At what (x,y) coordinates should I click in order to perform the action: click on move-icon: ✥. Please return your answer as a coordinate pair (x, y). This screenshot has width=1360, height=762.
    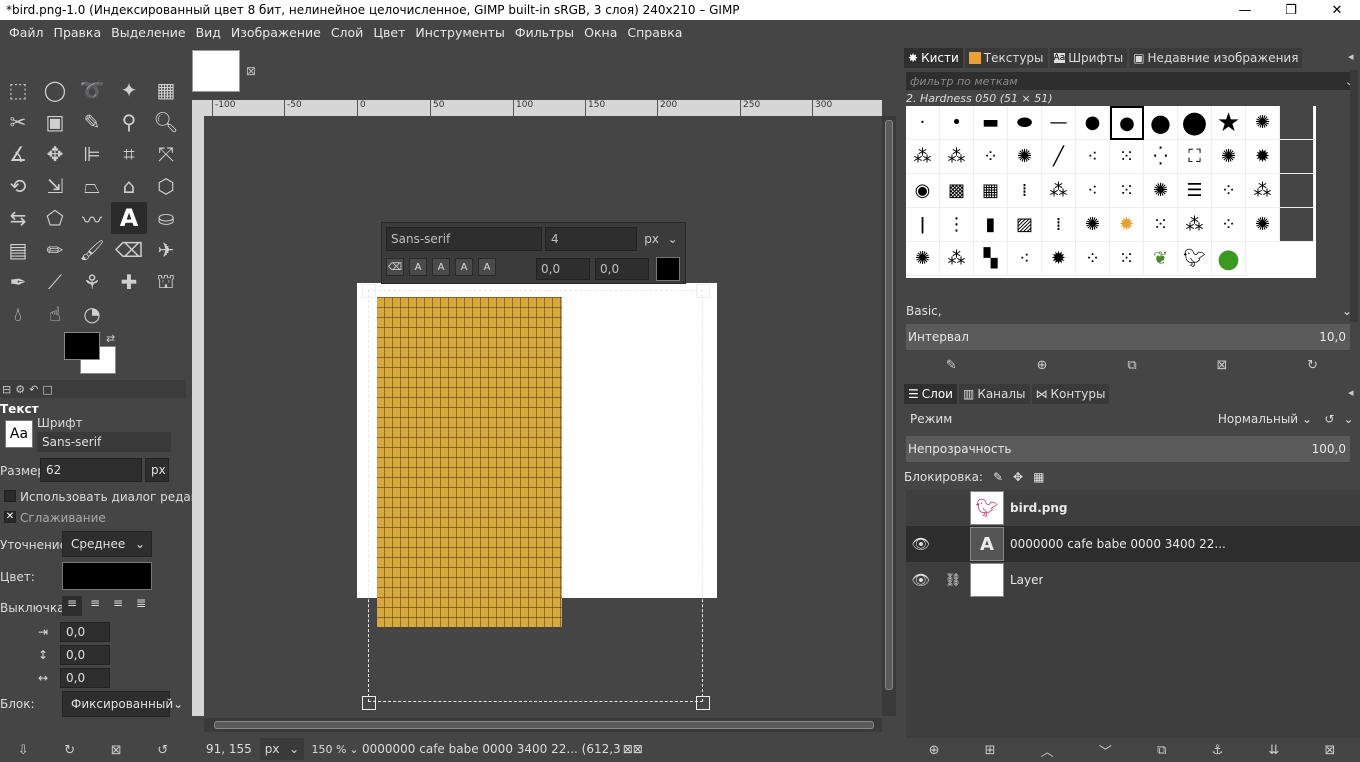
    Looking at the image, I should click on (55, 154).